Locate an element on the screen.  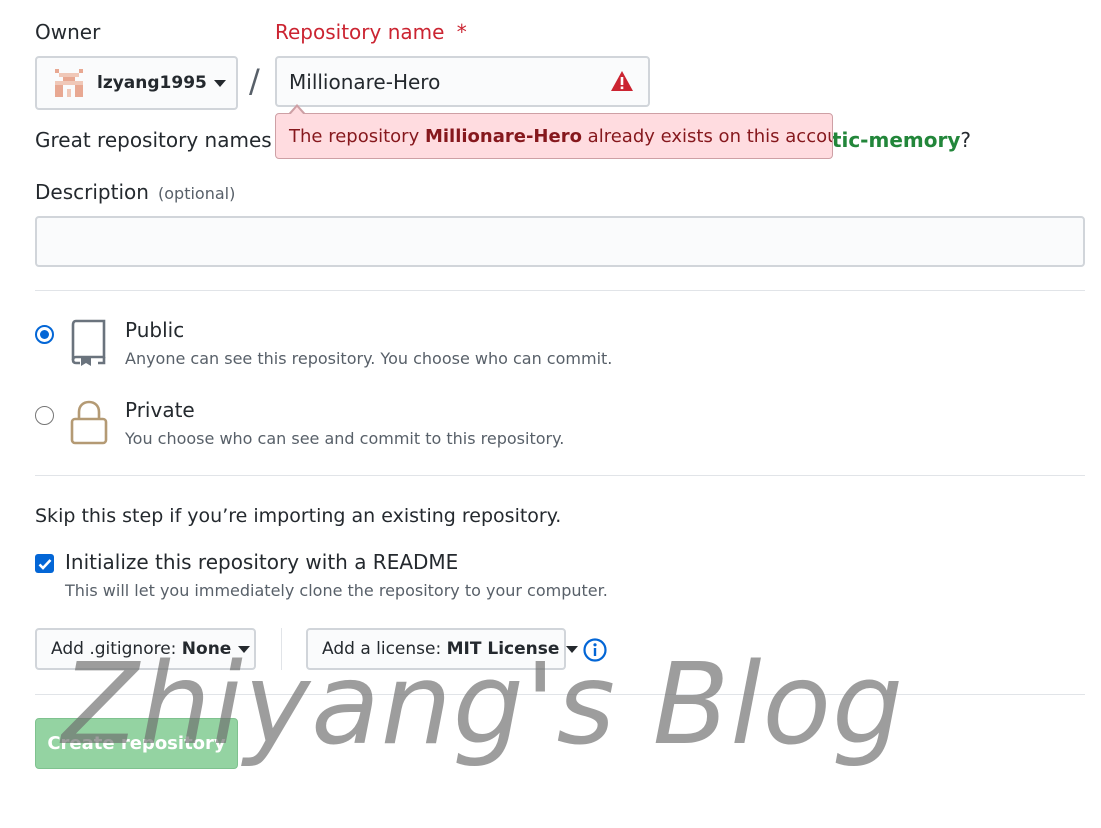
description-input is located at coordinates (560, 241).